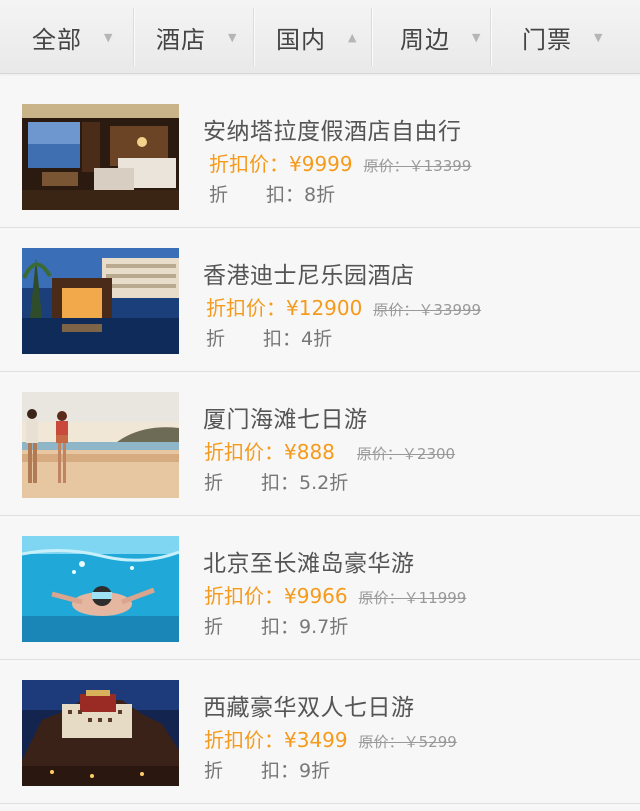 This screenshot has height=811, width=640. Describe the element at coordinates (276, 740) in the screenshot. I see `discount-price: 折扣价：¥3499` at that location.